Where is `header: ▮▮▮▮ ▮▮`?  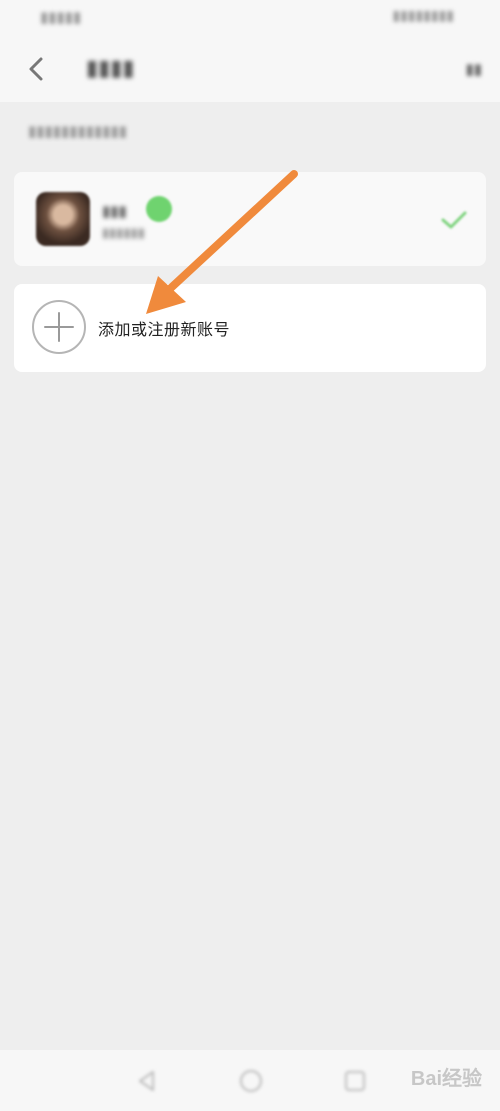 header: ▮▮▮▮ ▮▮ is located at coordinates (250, 69).